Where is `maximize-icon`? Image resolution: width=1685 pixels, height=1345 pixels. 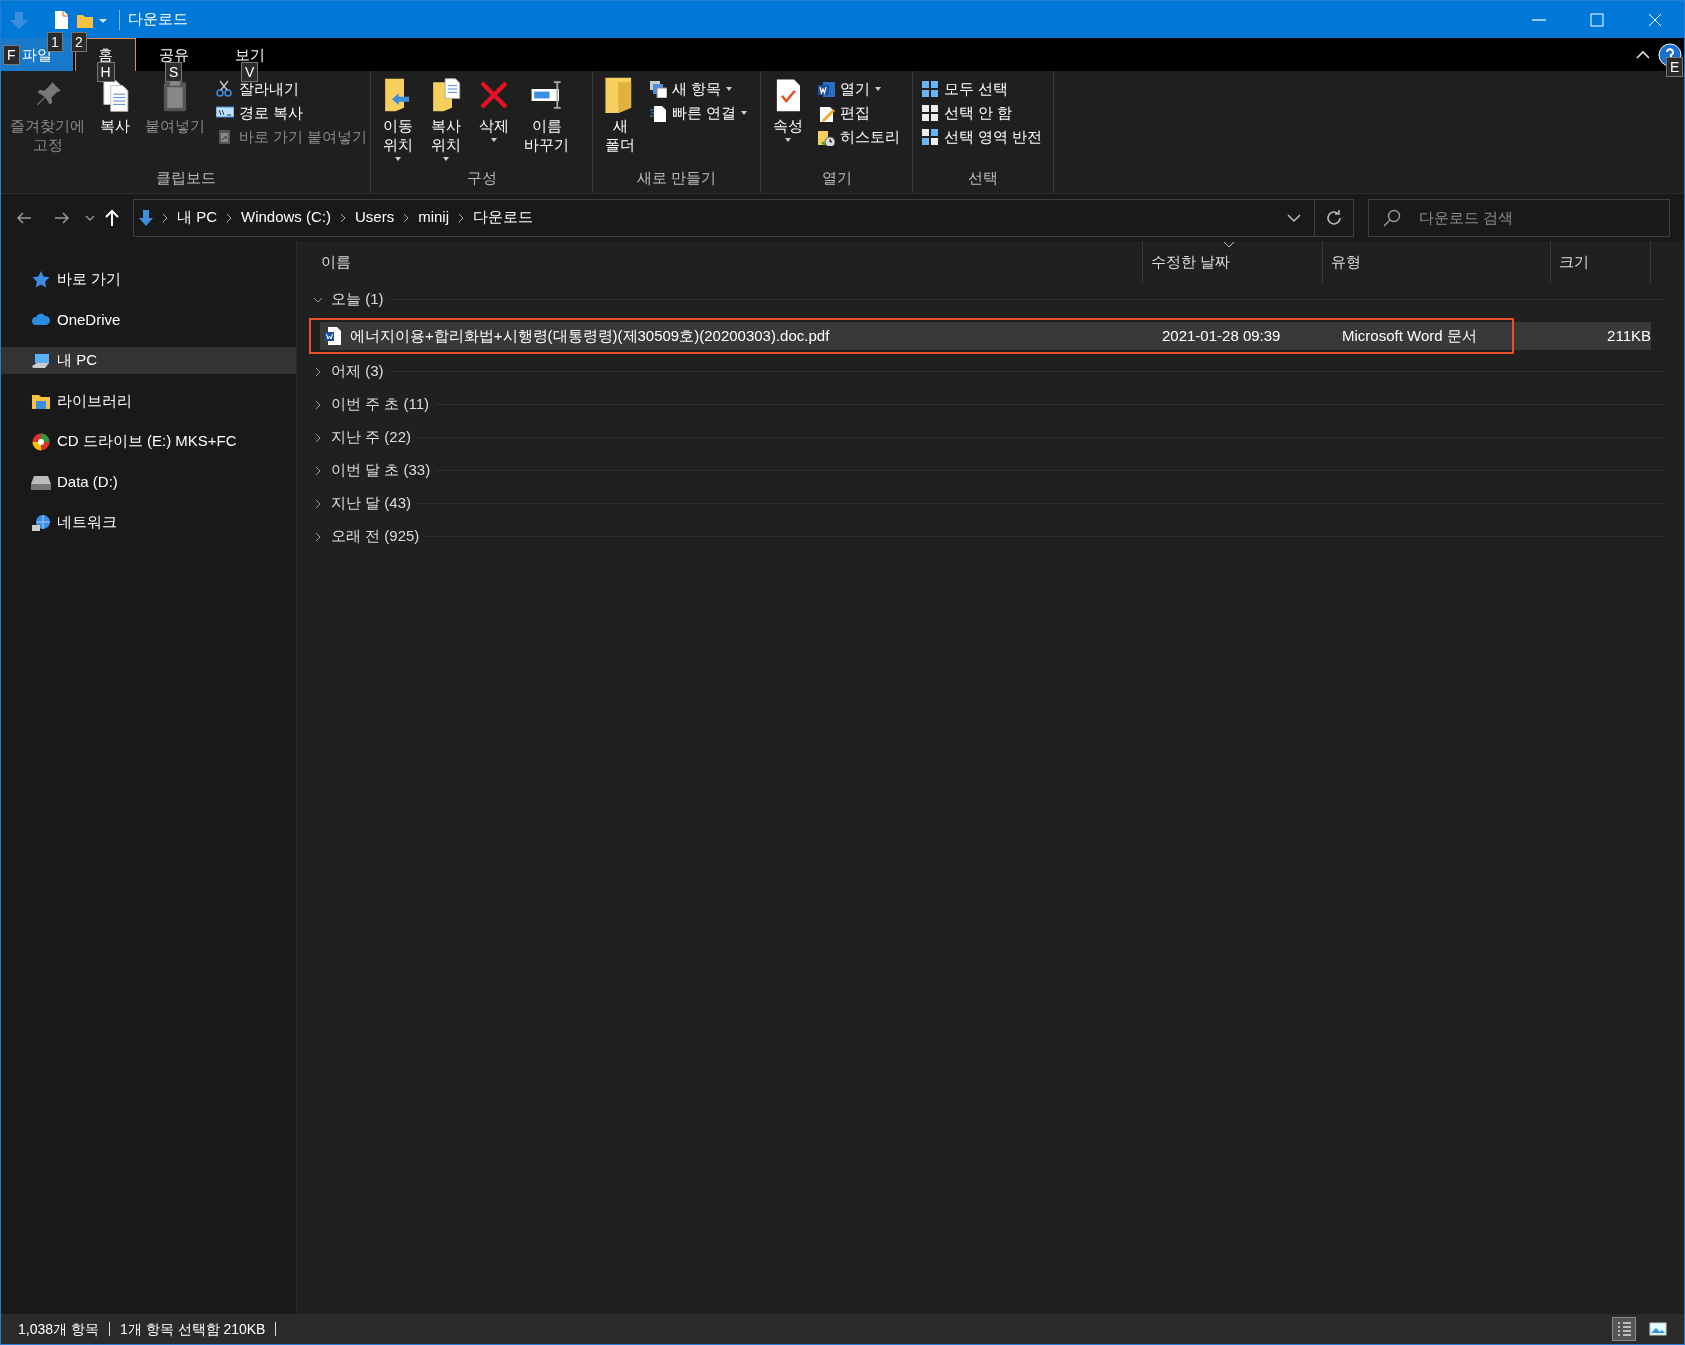 maximize-icon is located at coordinates (1597, 19).